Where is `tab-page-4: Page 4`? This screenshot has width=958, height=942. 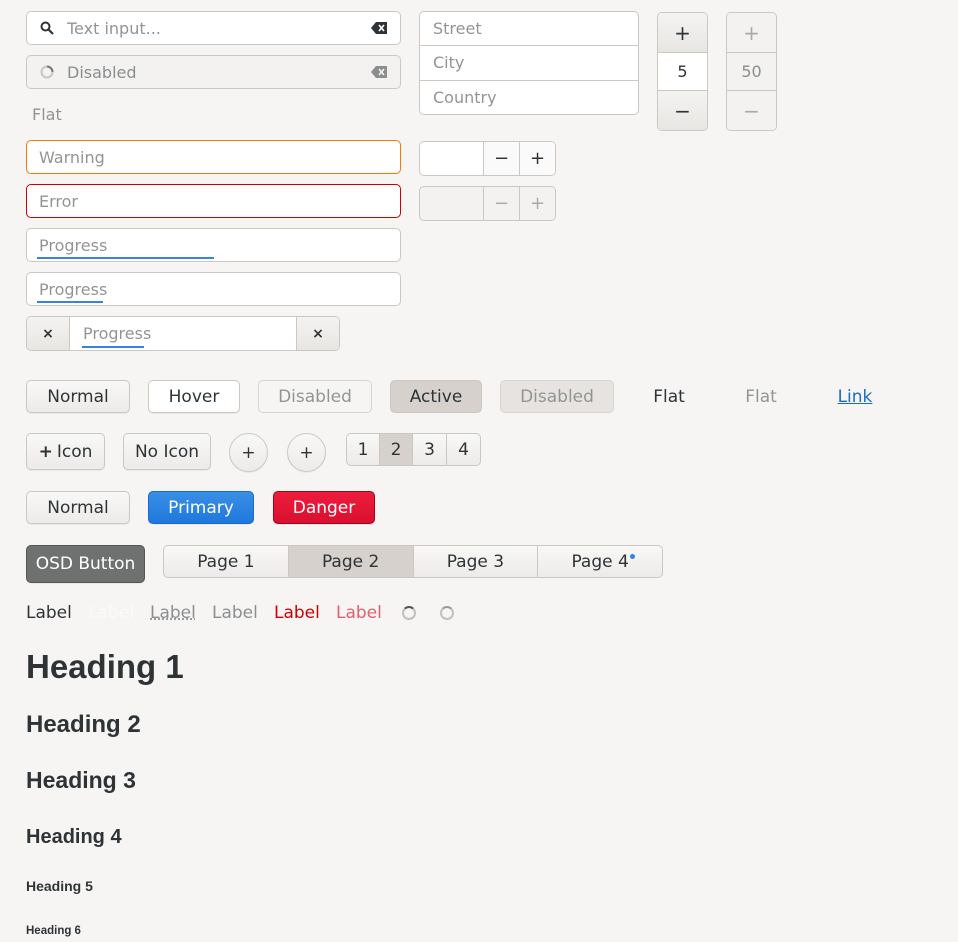 tab-page-4: Page 4 is located at coordinates (600, 561).